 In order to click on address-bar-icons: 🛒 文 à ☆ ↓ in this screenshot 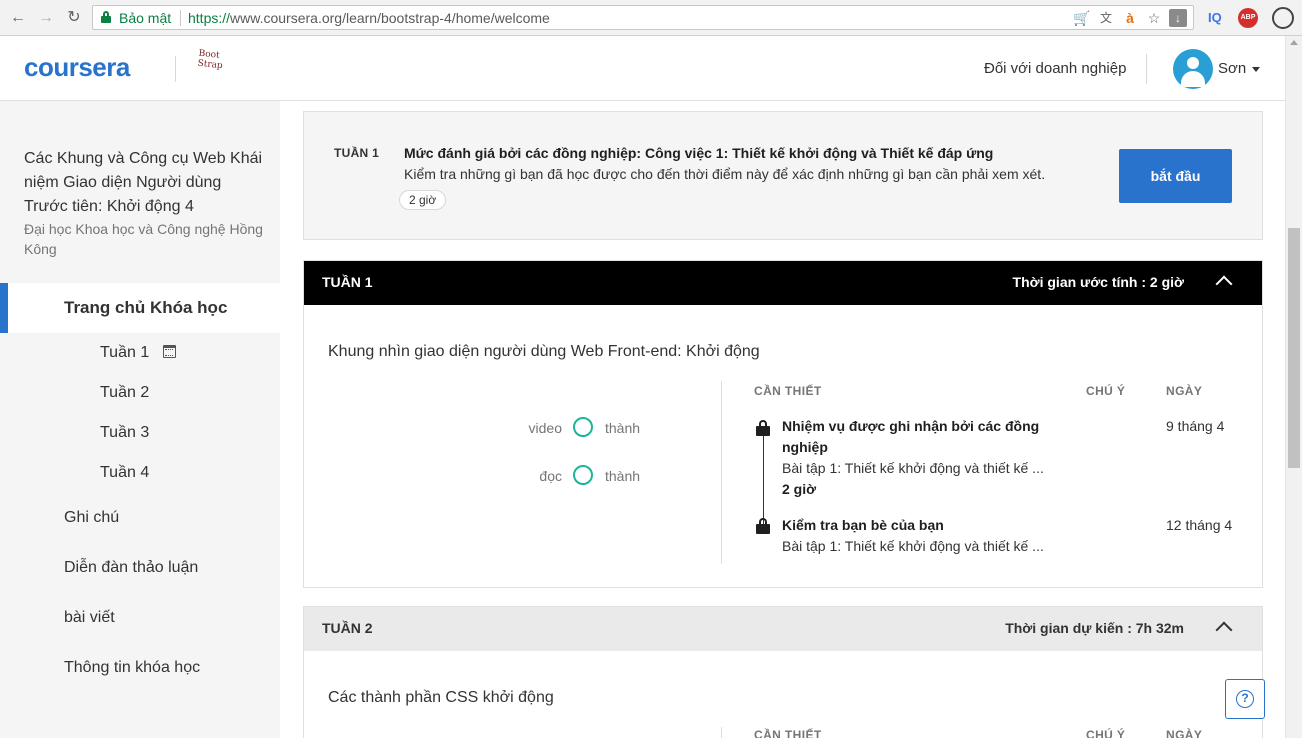, I will do `click(1130, 18)`.